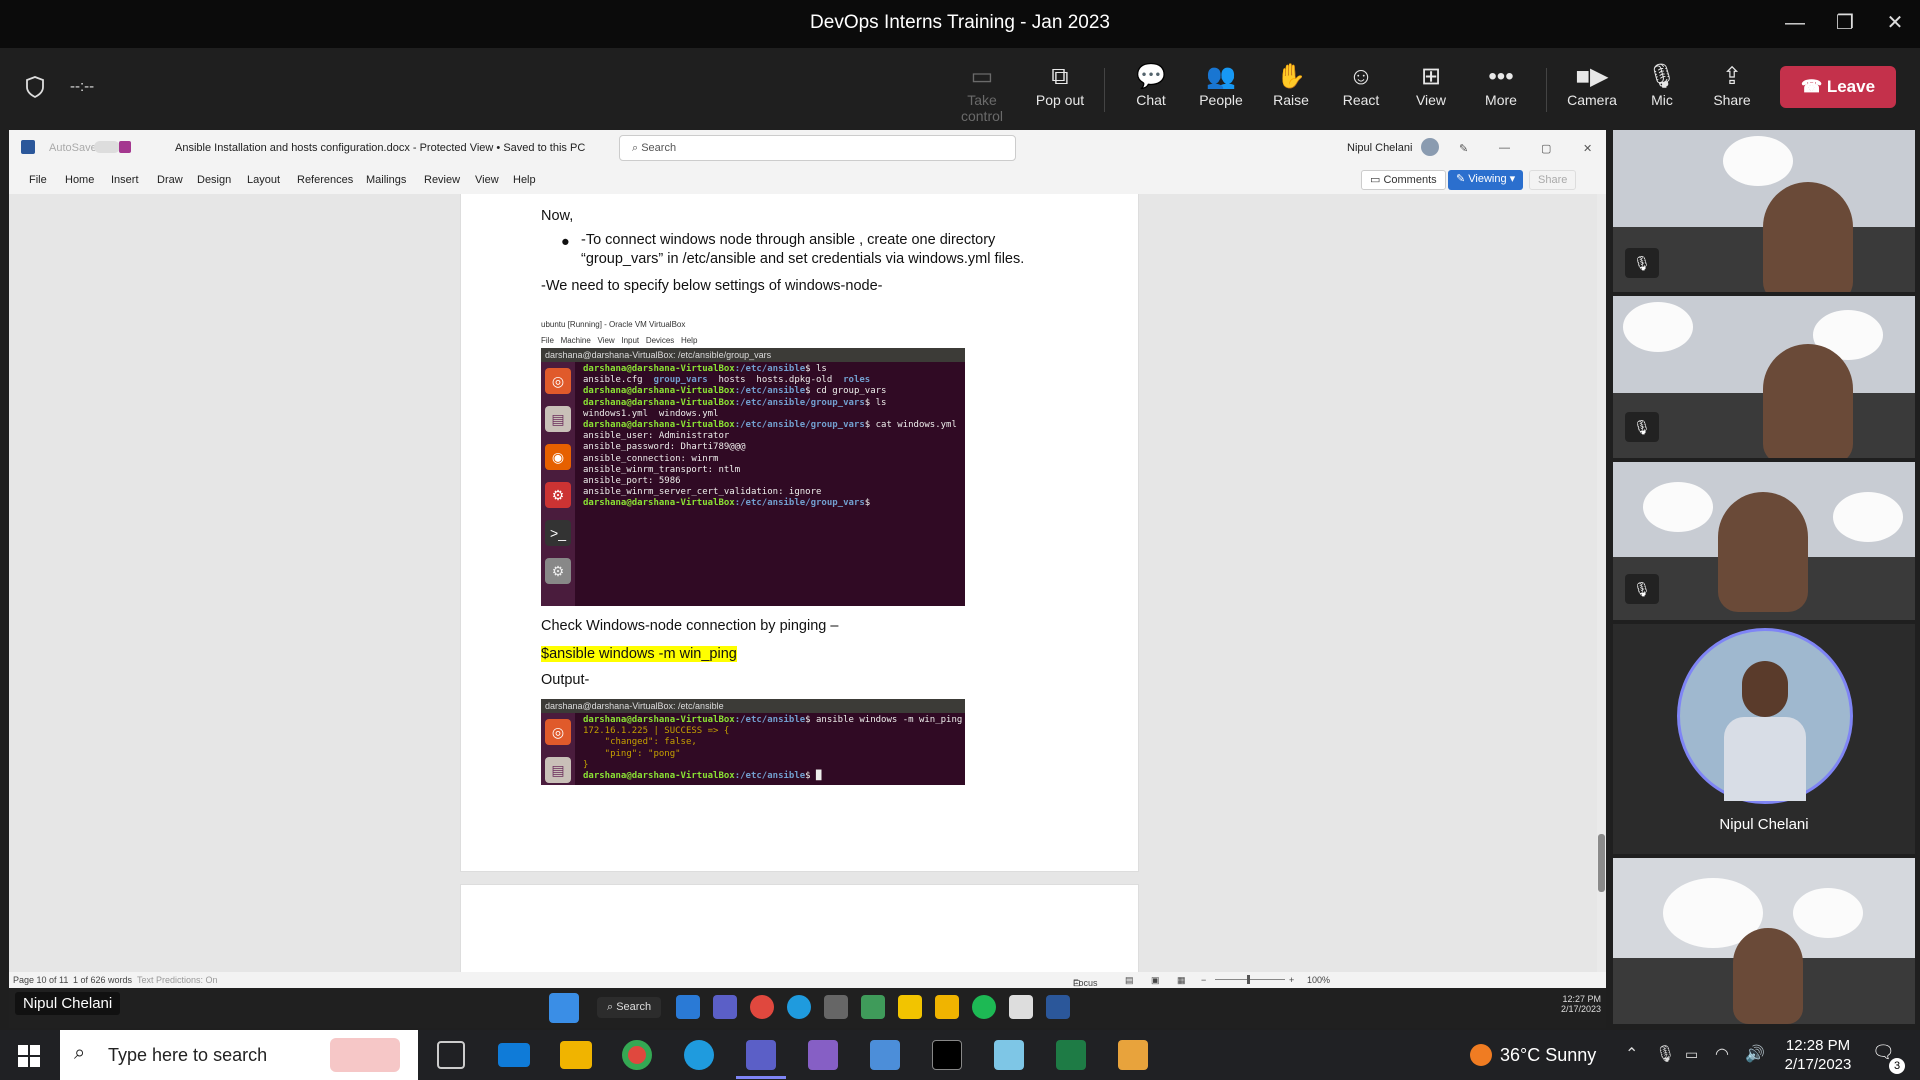 The image size is (1920, 1080). What do you see at coordinates (1071, 1055) in the screenshot?
I see `spreadsheet-icon` at bounding box center [1071, 1055].